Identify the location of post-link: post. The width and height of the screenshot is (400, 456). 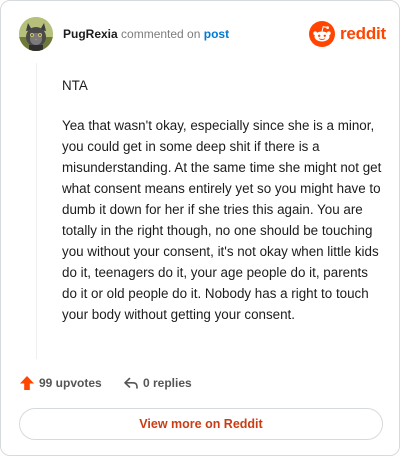
(216, 34).